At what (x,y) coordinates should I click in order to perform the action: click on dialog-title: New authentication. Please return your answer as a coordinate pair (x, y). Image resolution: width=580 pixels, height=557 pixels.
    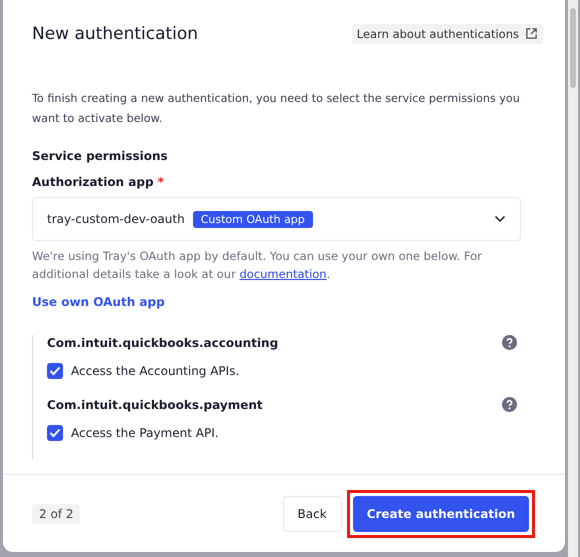
    Looking at the image, I should click on (115, 34).